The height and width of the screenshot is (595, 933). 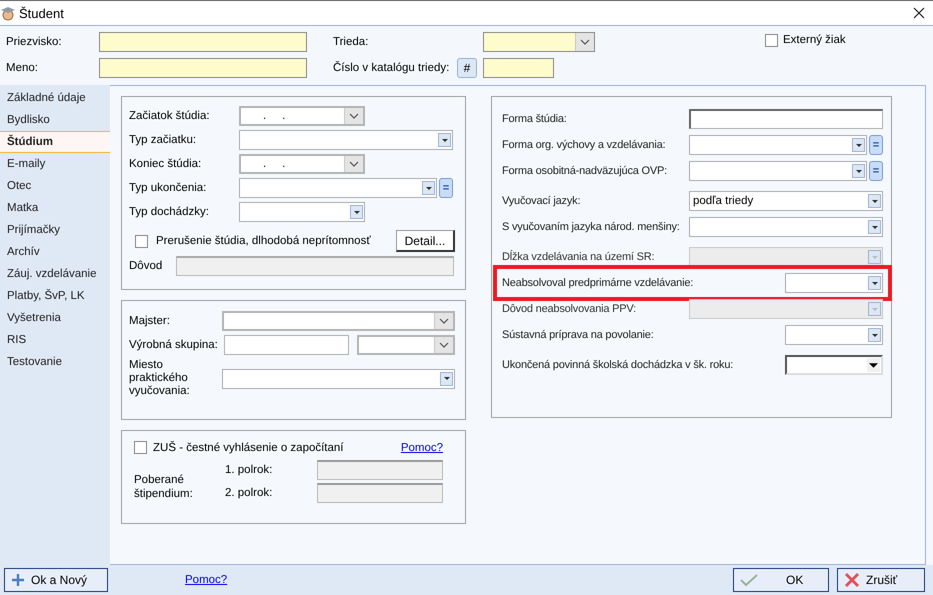 I want to click on field-label: Sústavná príprava na povolanie:, so click(x=578, y=335).